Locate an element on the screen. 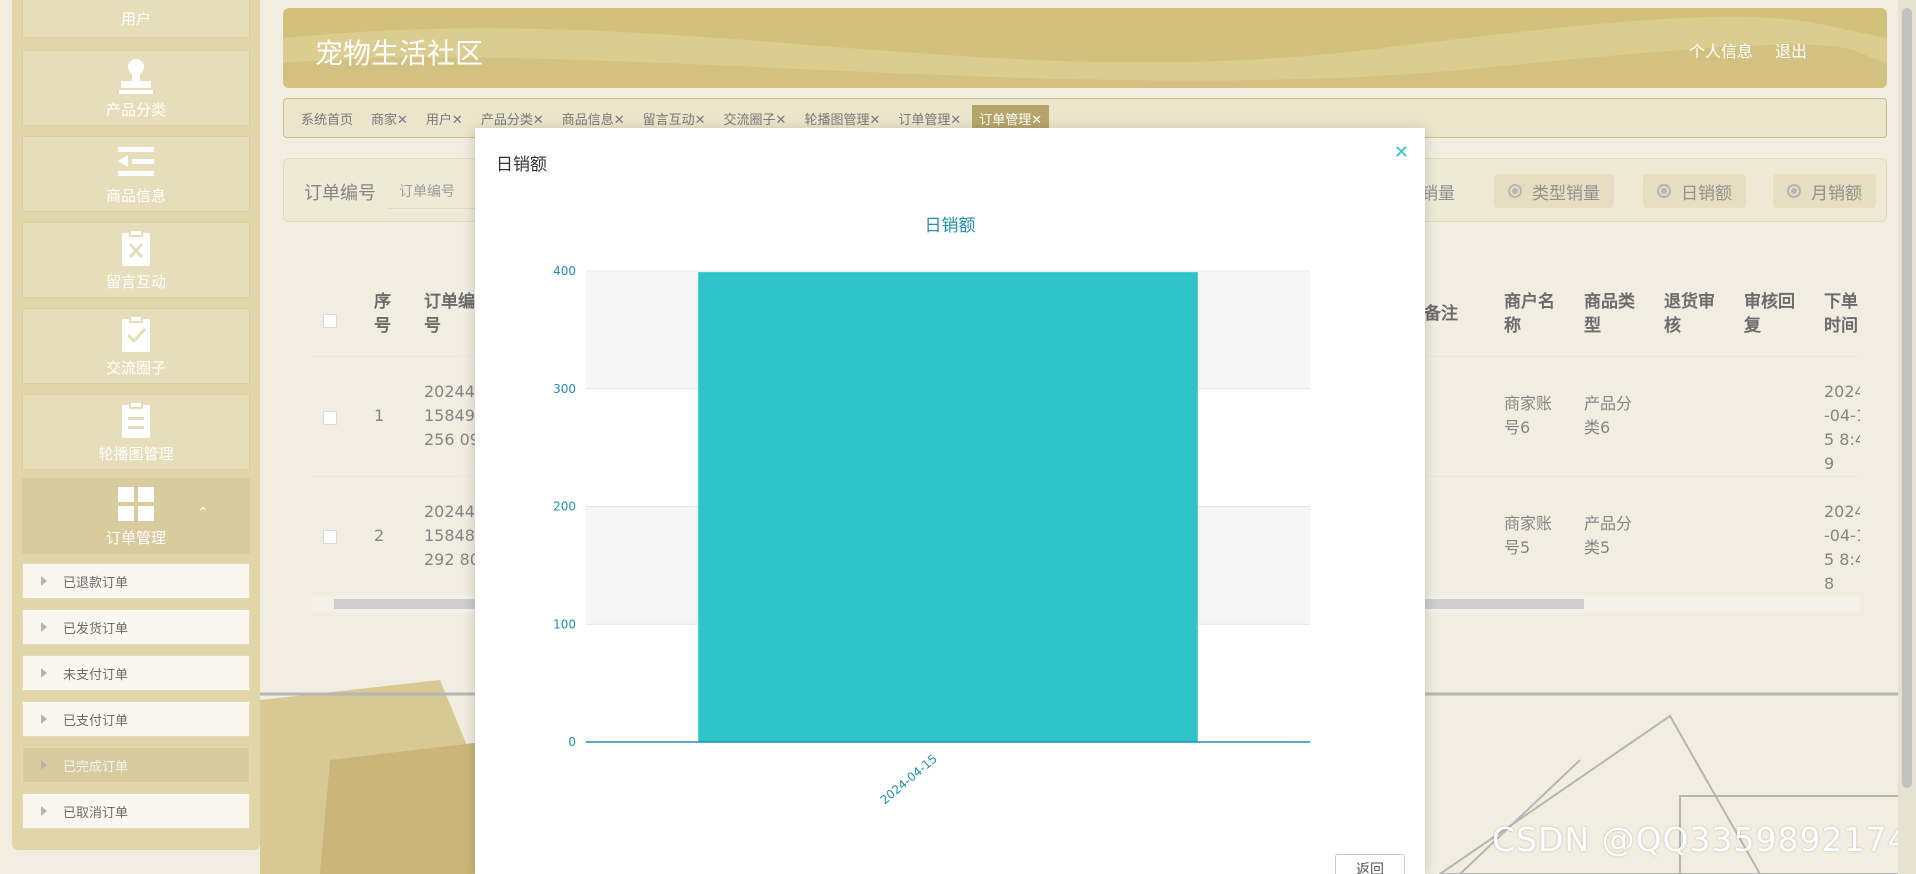 Image resolution: width=1916 pixels, height=874 pixels. y-tick-label: 200 is located at coordinates (564, 507).